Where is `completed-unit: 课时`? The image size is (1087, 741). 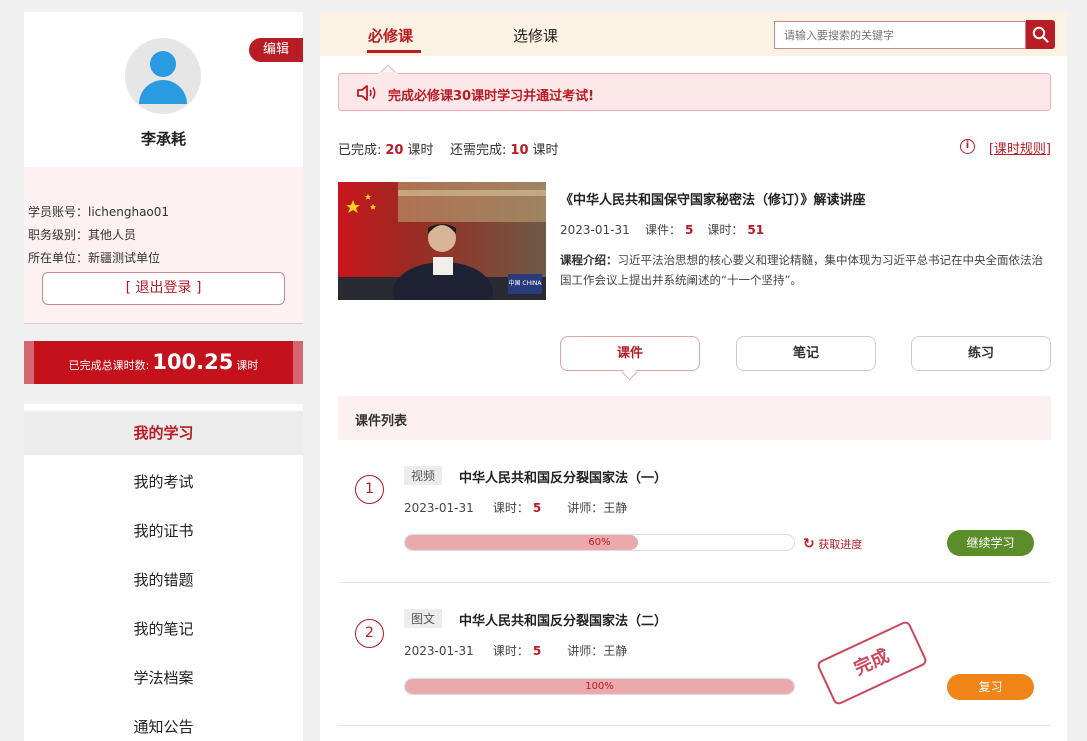
completed-unit: 课时 is located at coordinates (420, 150).